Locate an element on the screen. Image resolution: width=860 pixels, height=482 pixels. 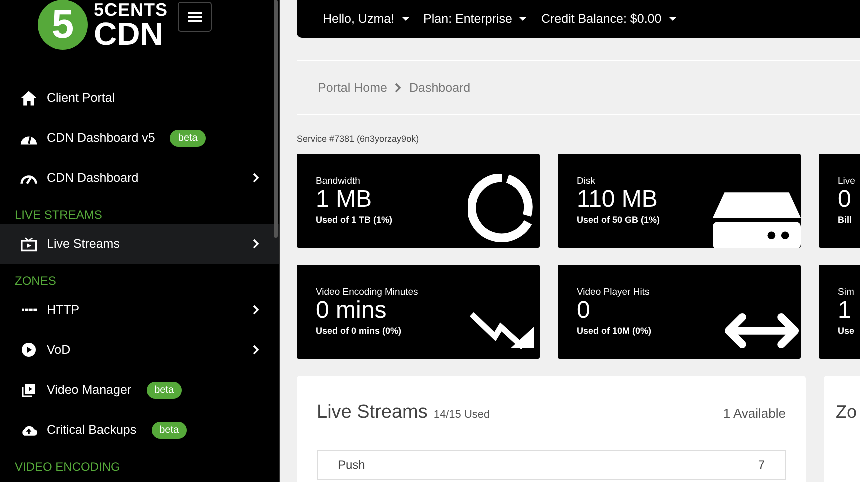
stat-value: 0 mins is located at coordinates (352, 311).